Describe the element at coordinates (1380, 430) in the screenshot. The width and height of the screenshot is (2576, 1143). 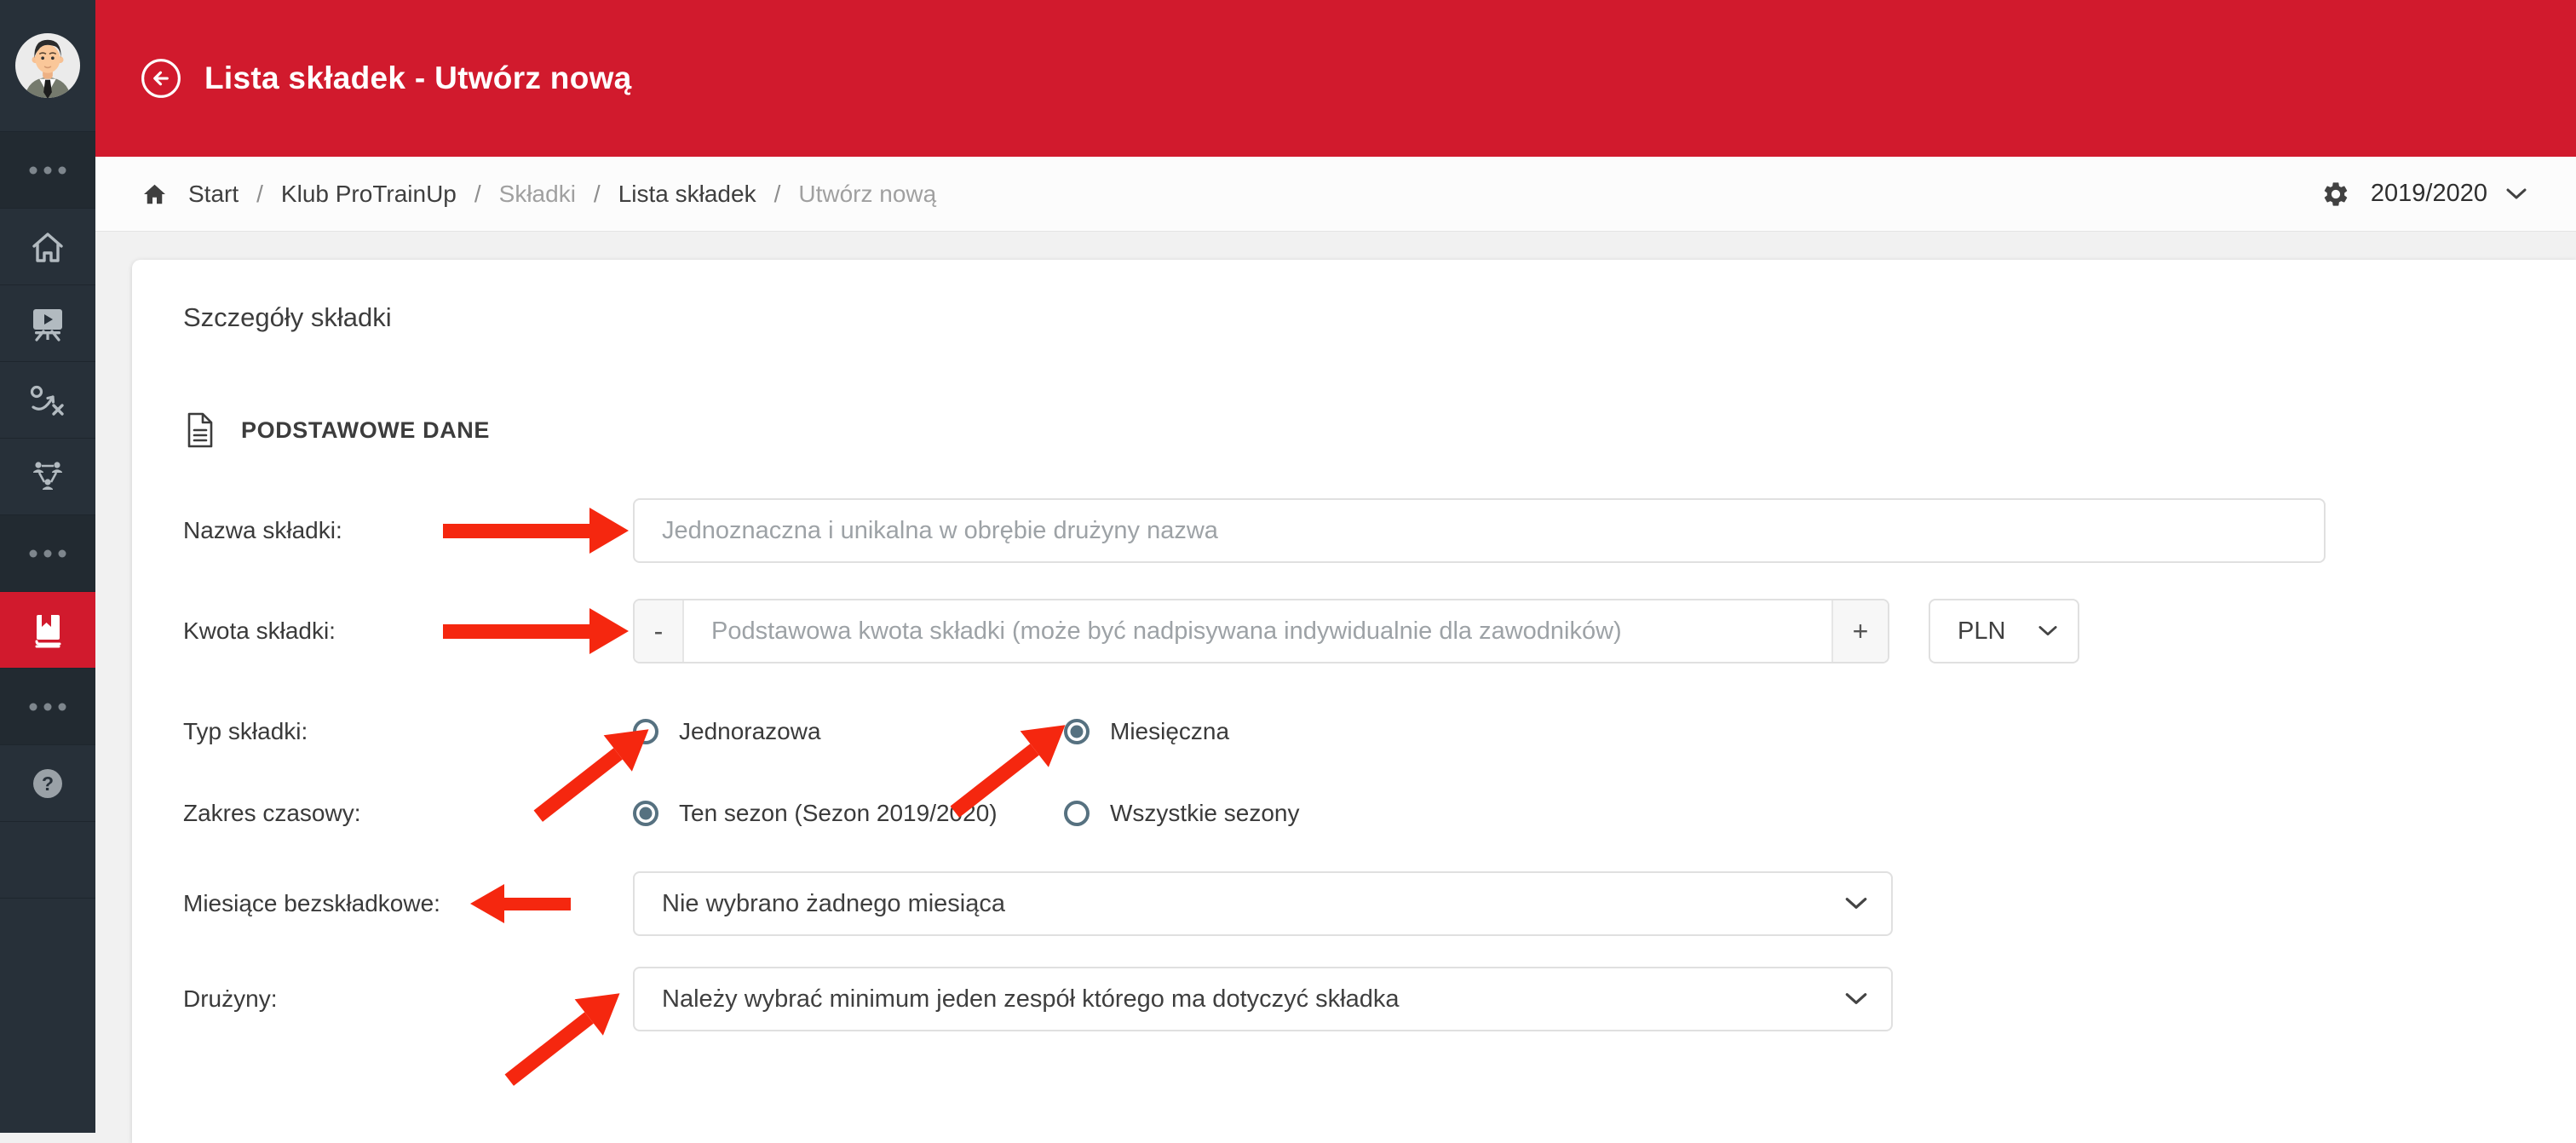
I see `section-header: PODSTAWOWE DANE` at that location.